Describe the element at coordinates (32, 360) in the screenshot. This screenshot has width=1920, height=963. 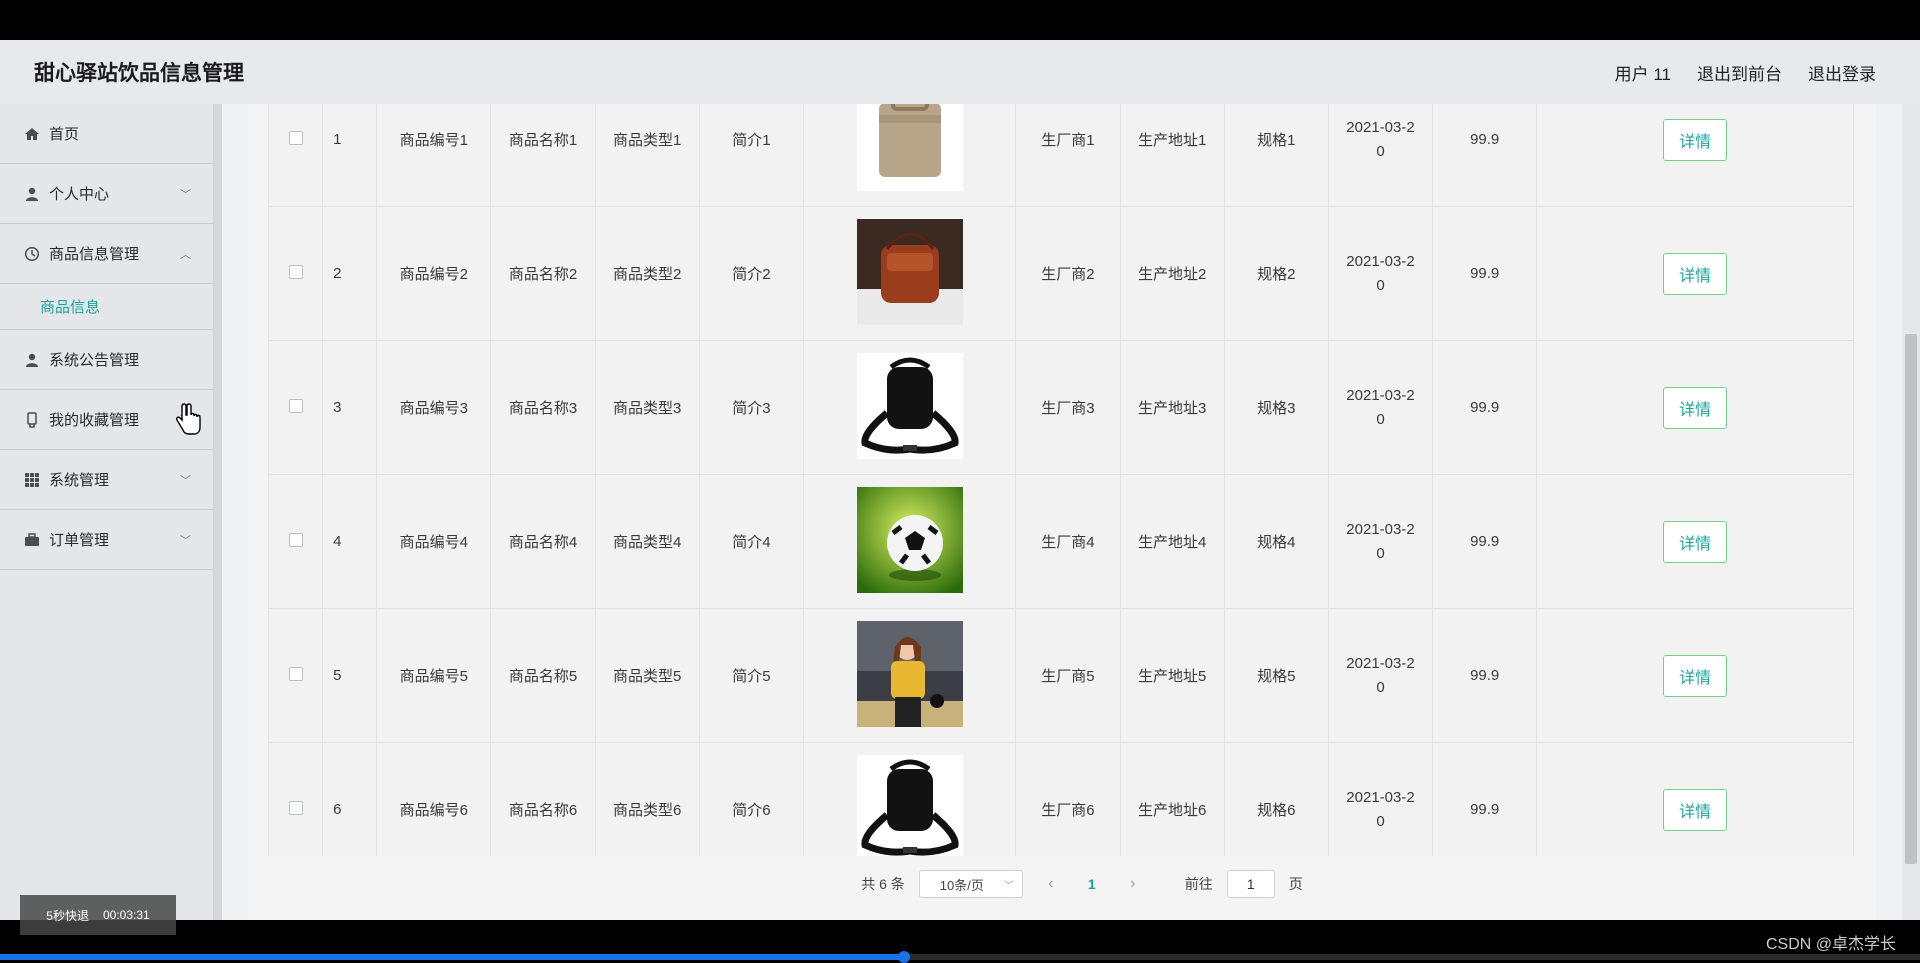
I see `user-icon` at that location.